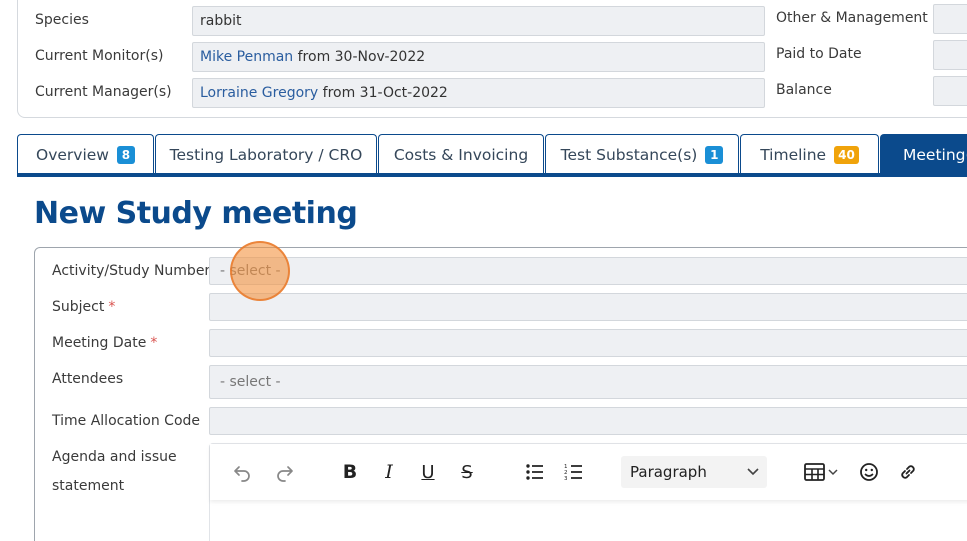 The width and height of the screenshot is (967, 541). I want to click on activity-label: Activity/Study Number, so click(131, 271).